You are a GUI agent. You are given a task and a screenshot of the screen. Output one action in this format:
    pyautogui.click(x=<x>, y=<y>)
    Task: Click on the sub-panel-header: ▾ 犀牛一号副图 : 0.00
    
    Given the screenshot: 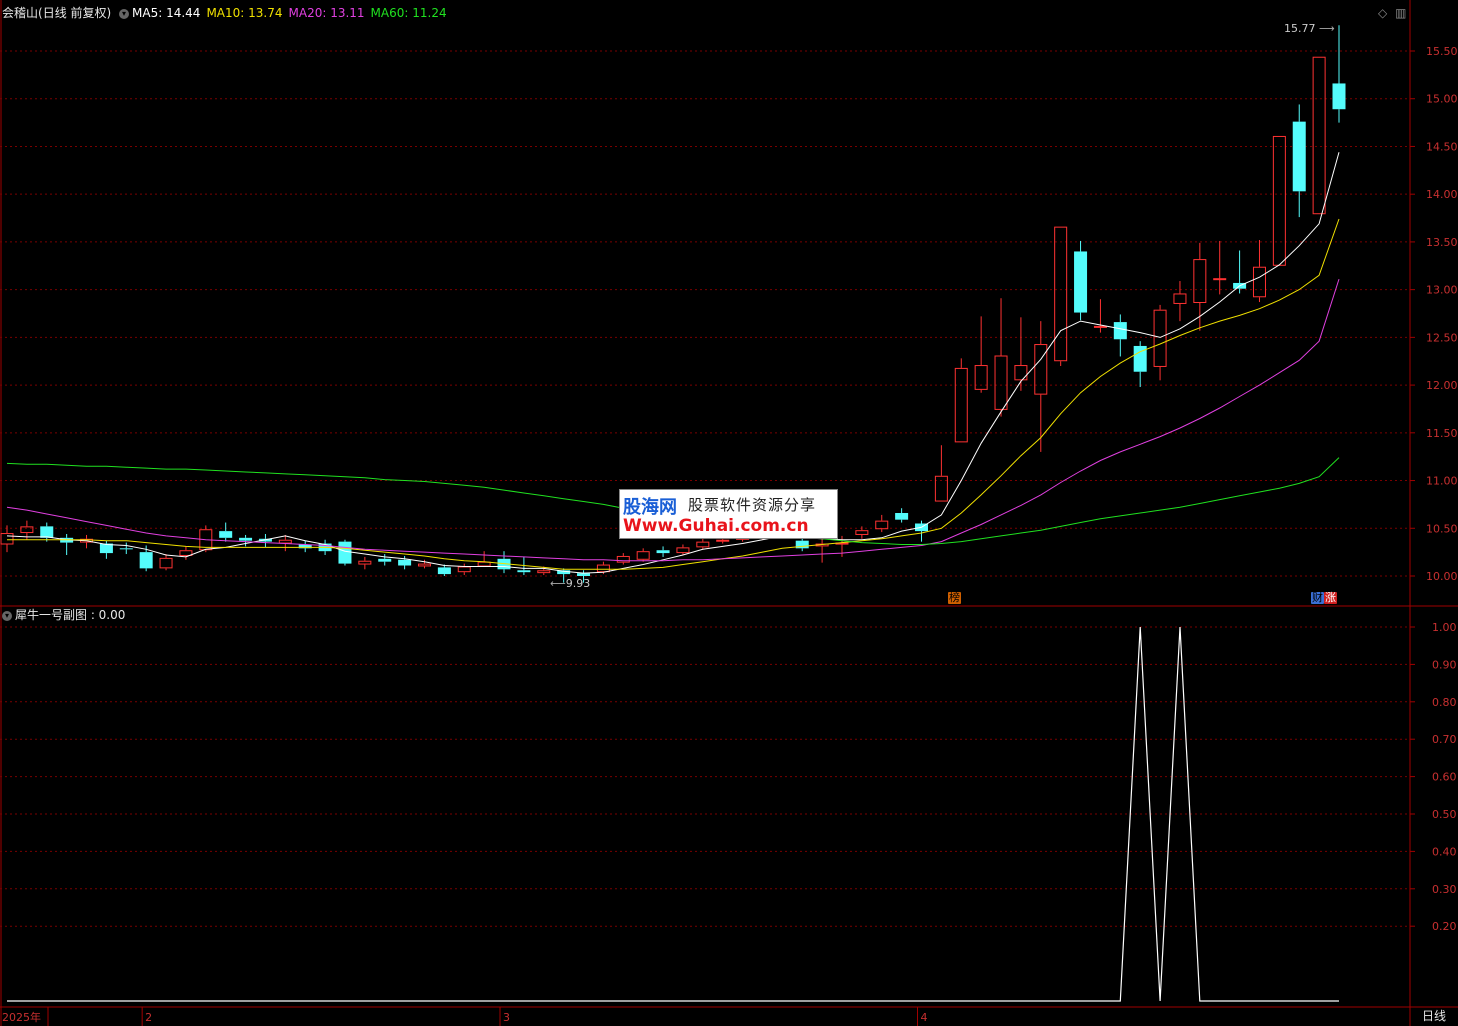 What is the action you would take?
    pyautogui.click(x=63, y=615)
    